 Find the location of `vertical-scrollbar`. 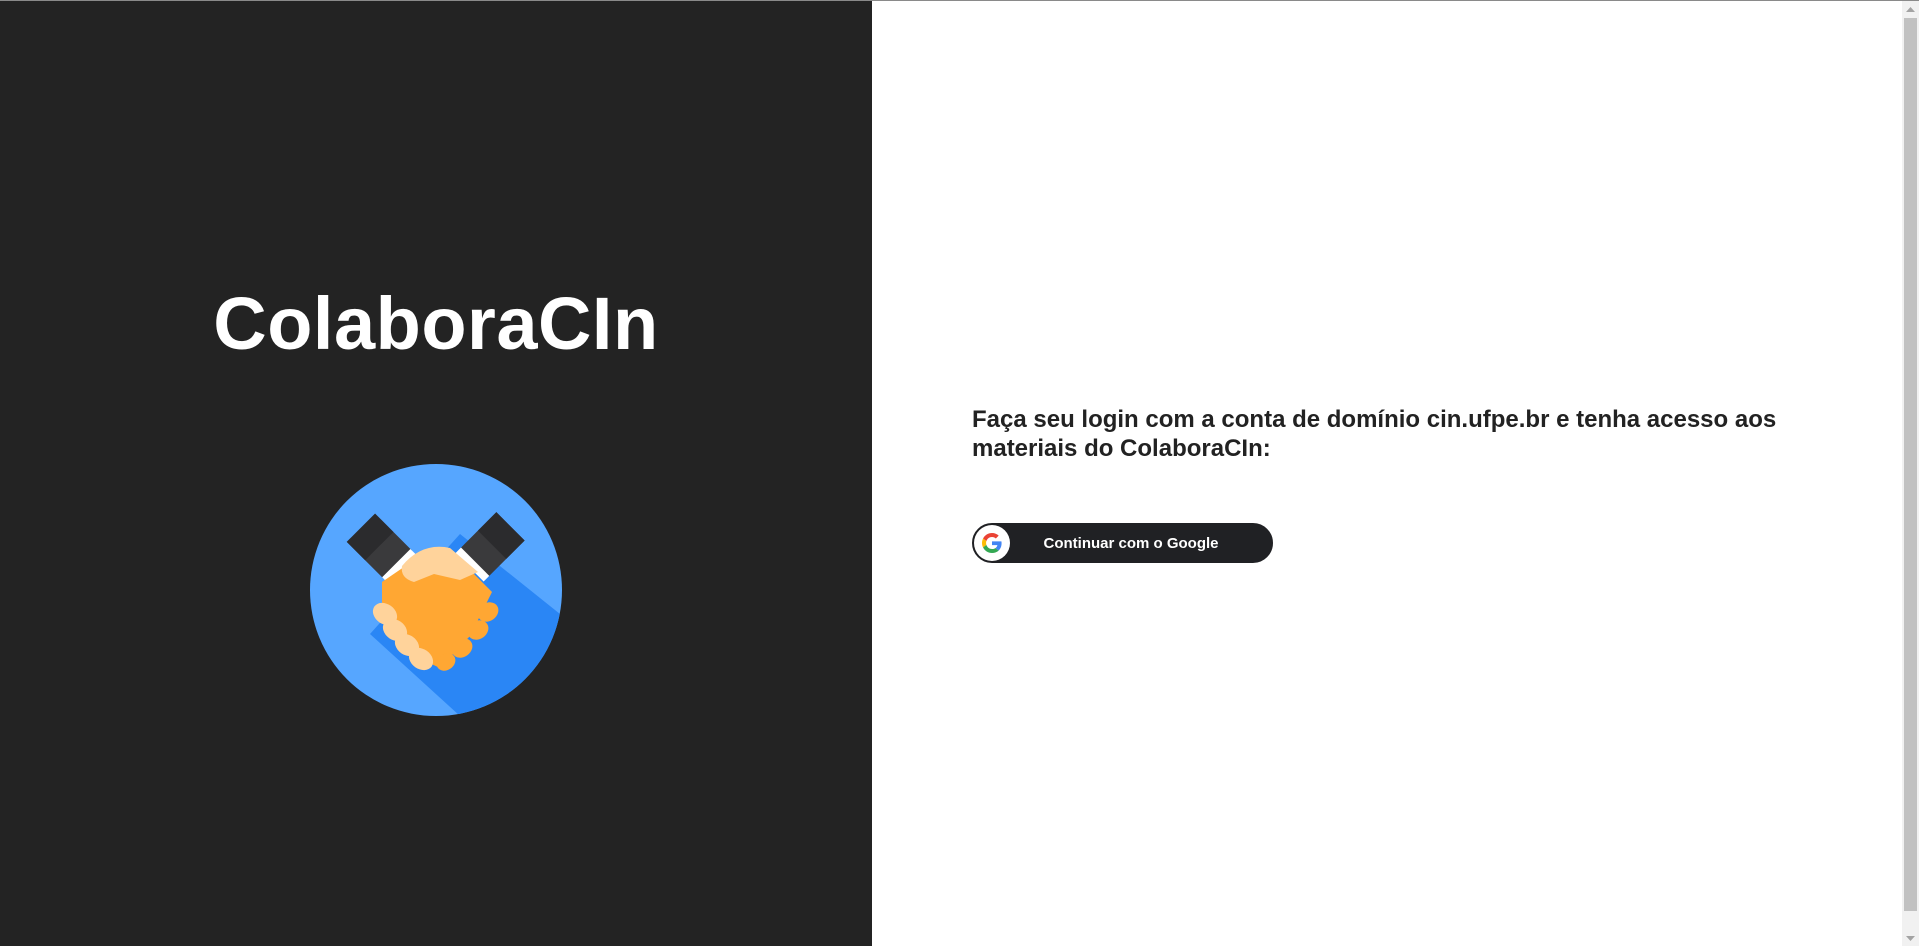

vertical-scrollbar is located at coordinates (1910, 473).